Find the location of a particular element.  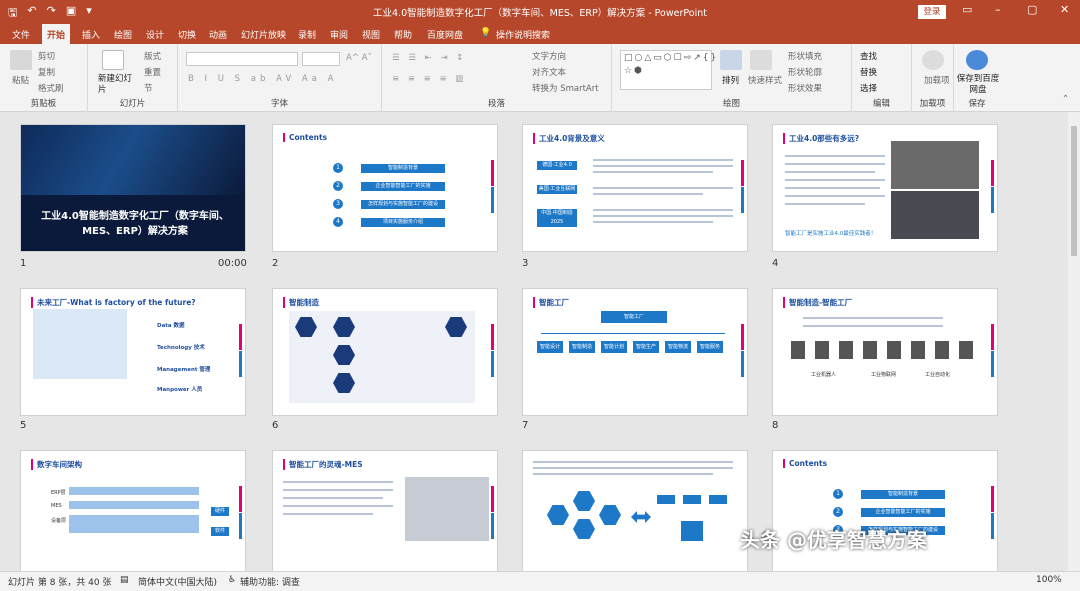

pillar-label: Manpower 人员 is located at coordinates (180, 390).